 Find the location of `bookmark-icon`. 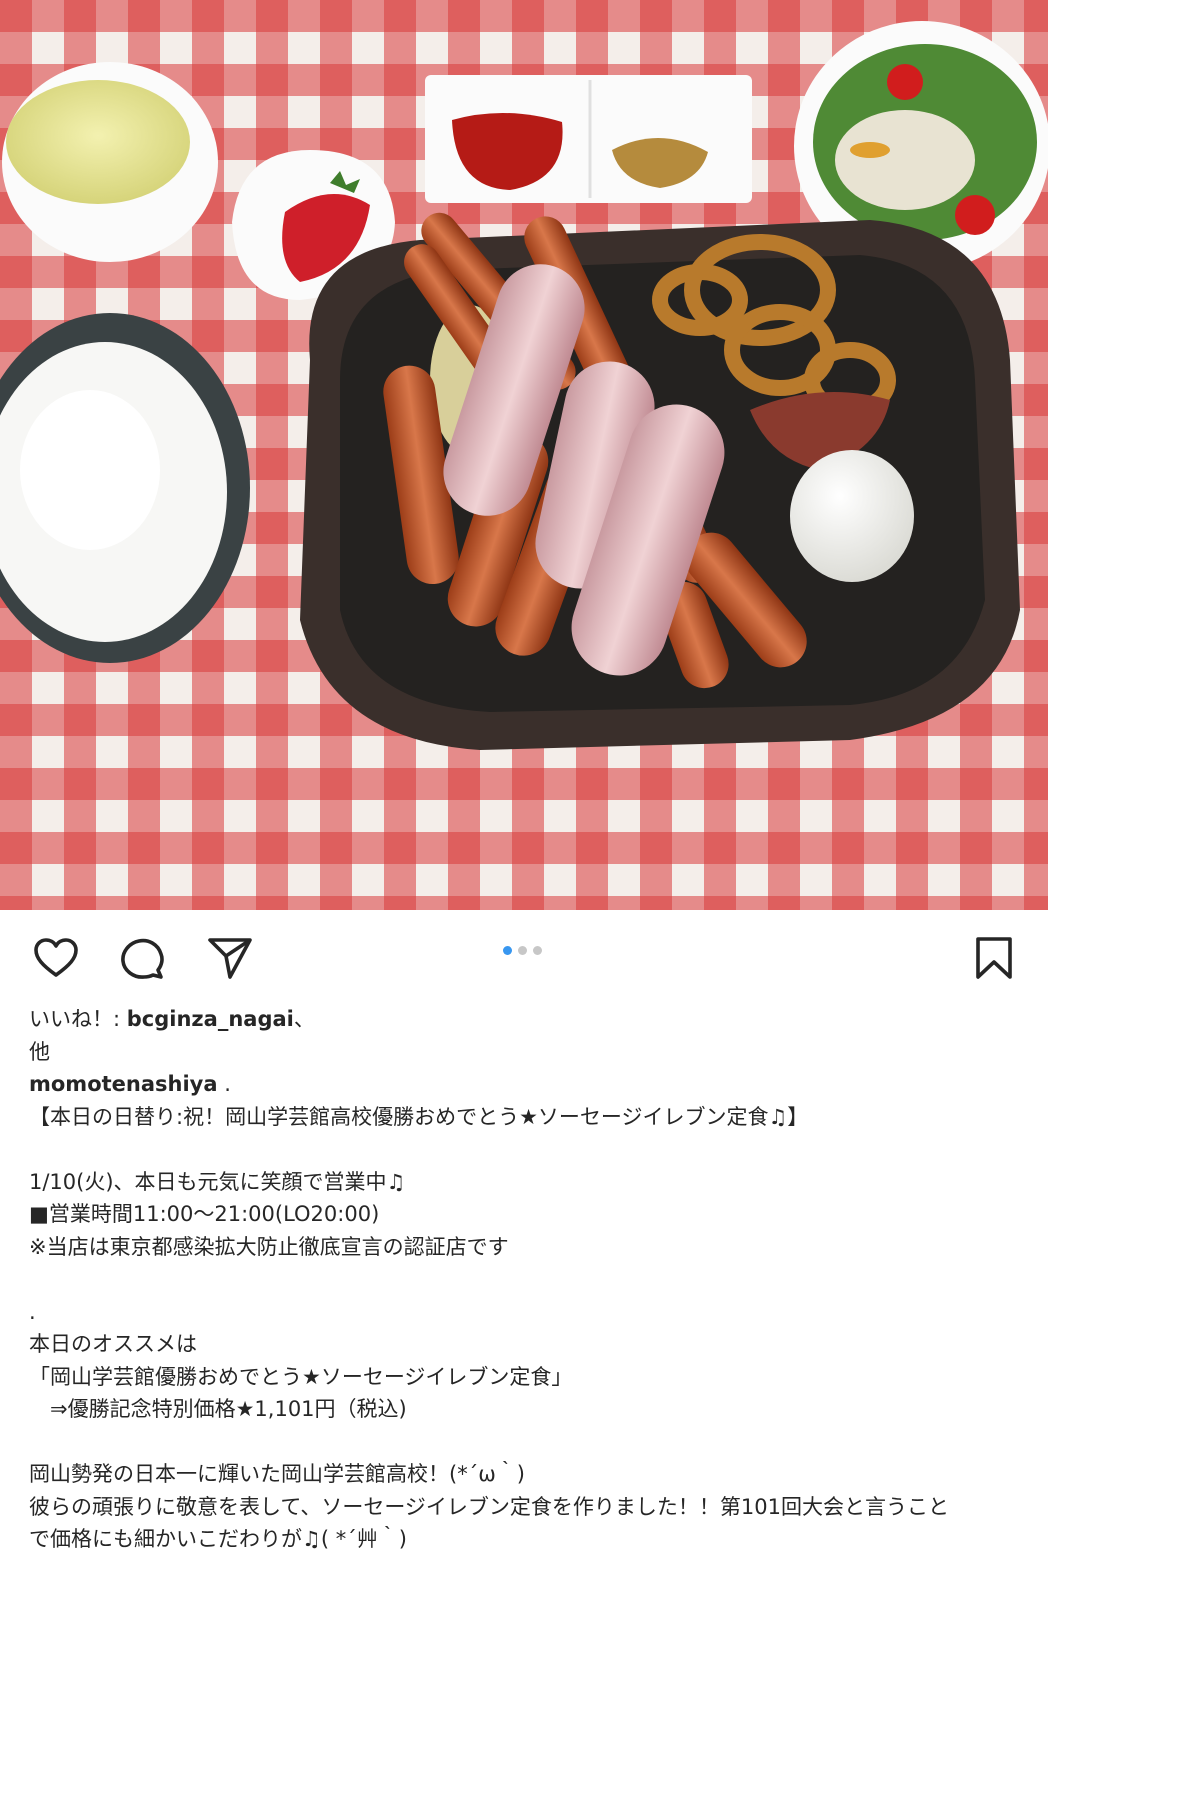

bookmark-icon is located at coordinates (994, 958).